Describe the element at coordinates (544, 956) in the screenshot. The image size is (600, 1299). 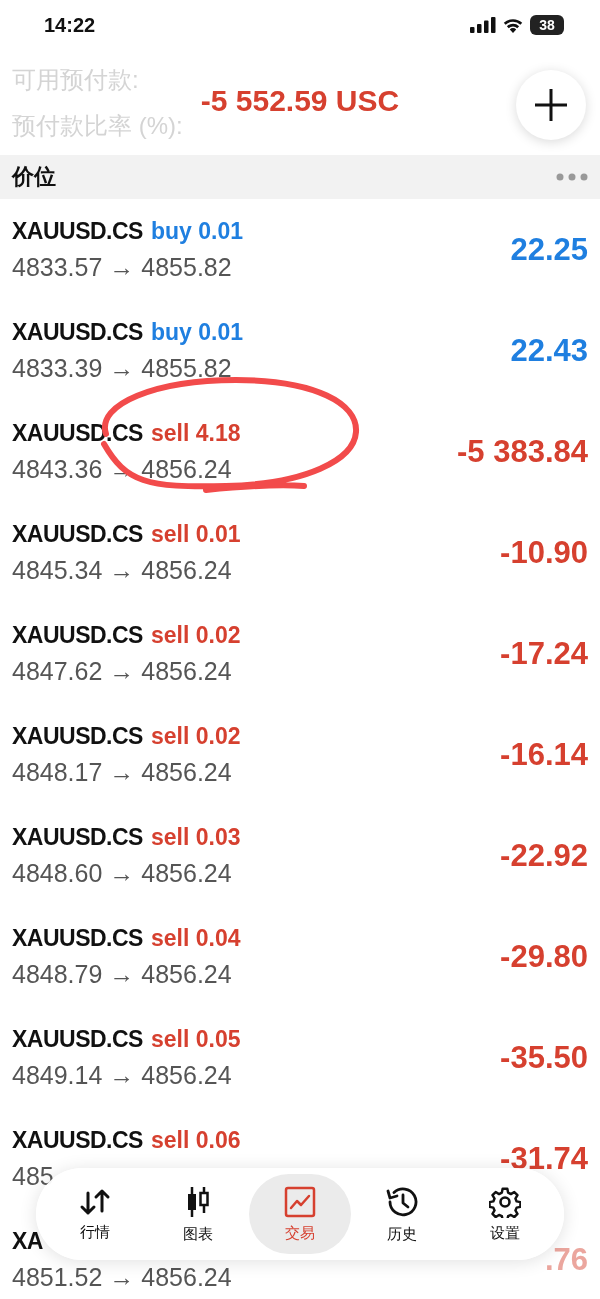
I see `profit-value: -29.80` at that location.